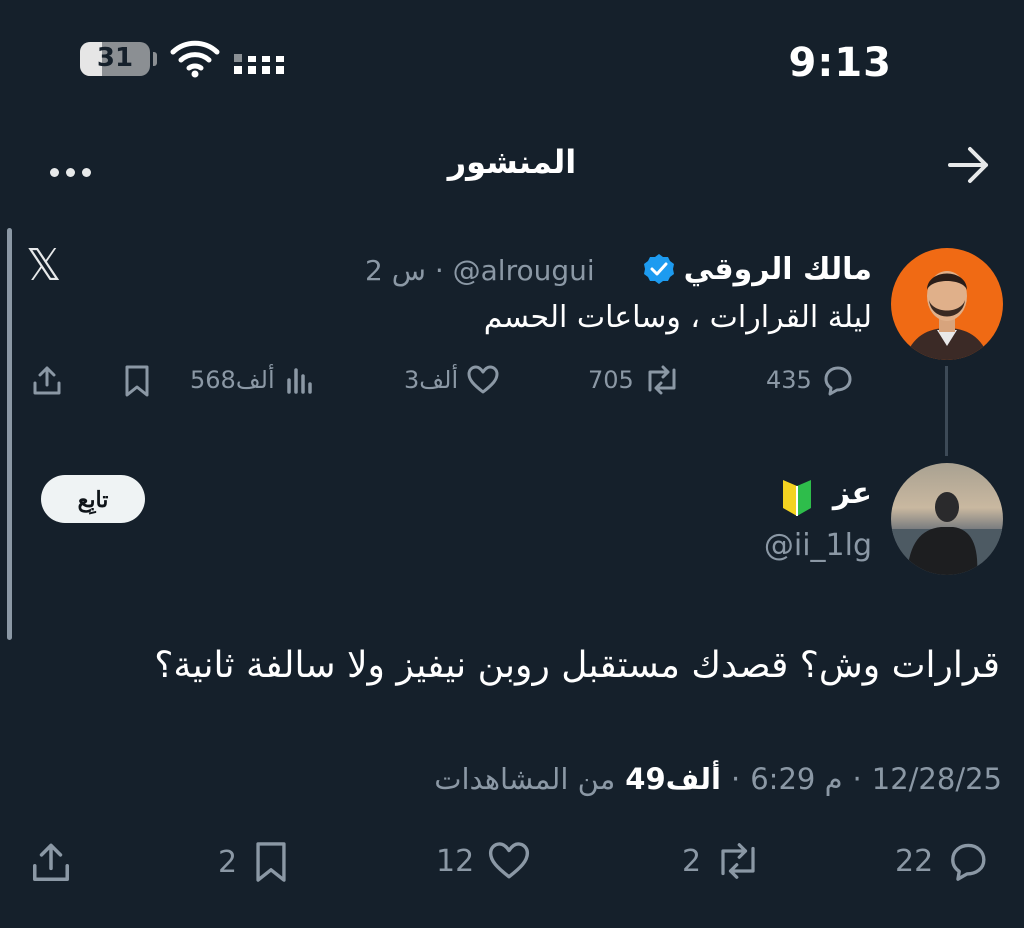 The height and width of the screenshot is (928, 1024). What do you see at coordinates (914, 861) in the screenshot?
I see `reply-count: 22` at bounding box center [914, 861].